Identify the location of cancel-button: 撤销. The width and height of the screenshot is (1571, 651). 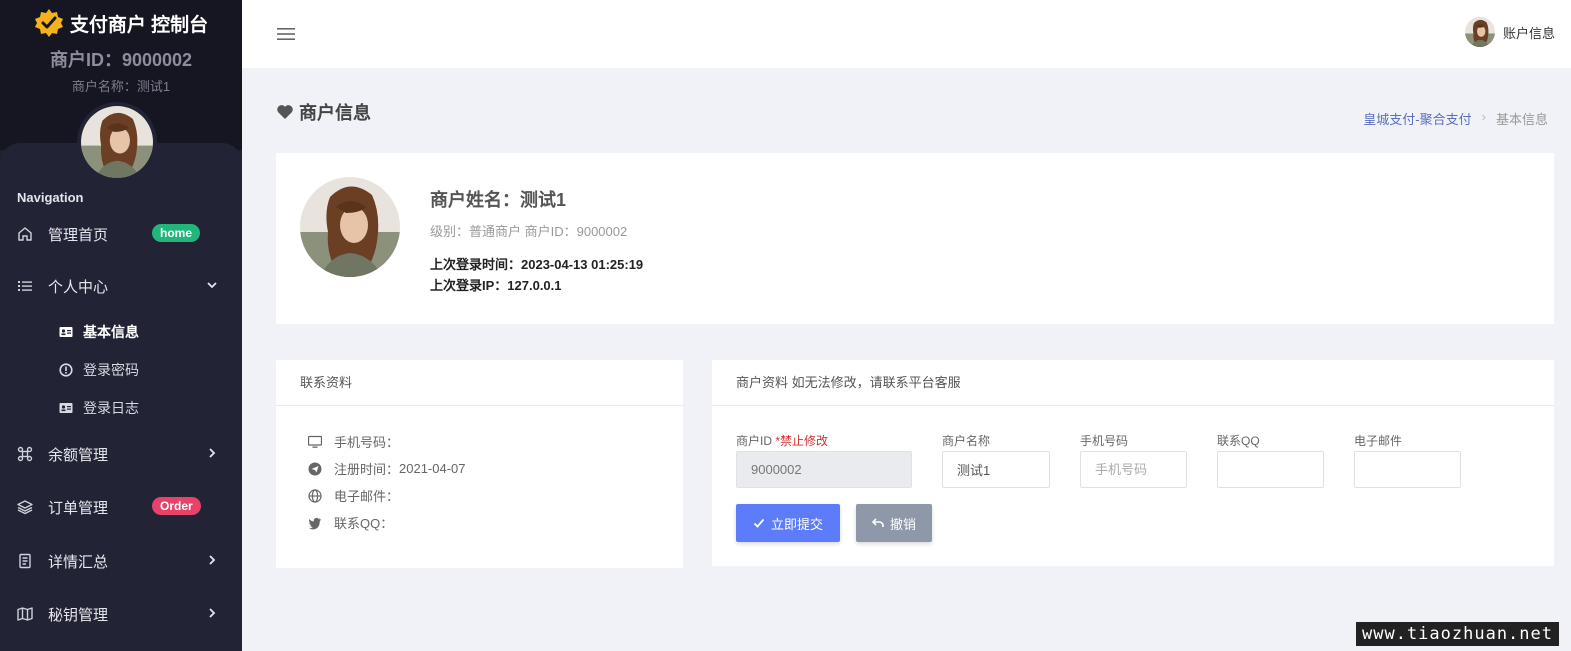
(894, 523).